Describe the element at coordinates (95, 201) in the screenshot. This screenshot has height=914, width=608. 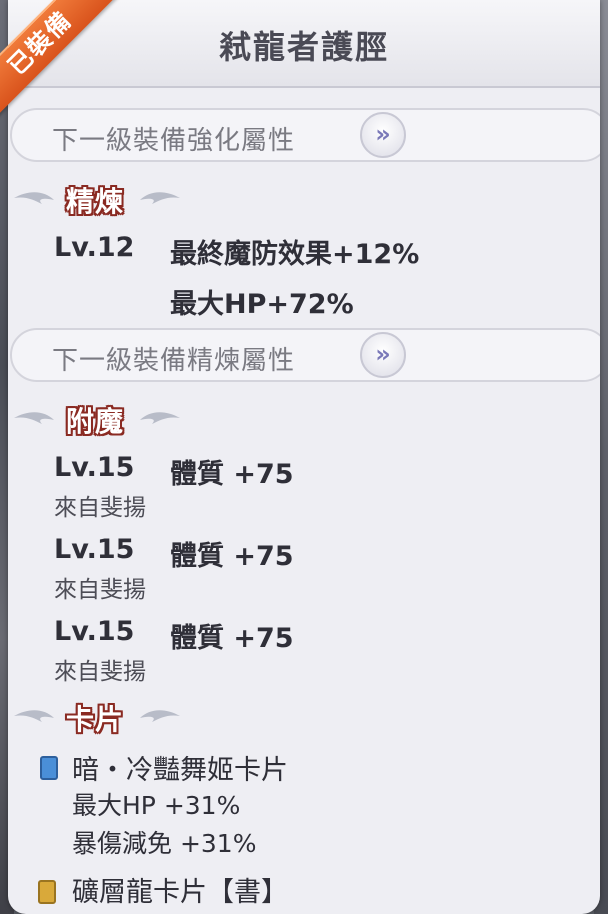
I see `refine-heading-text: 精煉` at that location.